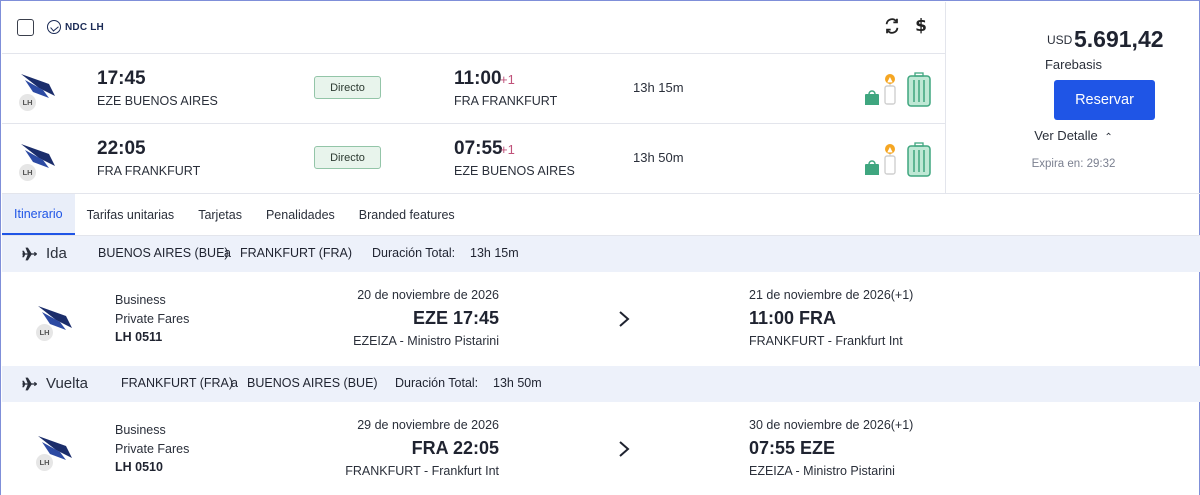 The image size is (1200, 495). What do you see at coordinates (407, 214) in the screenshot?
I see `tab-branded-features: Branded features` at bounding box center [407, 214].